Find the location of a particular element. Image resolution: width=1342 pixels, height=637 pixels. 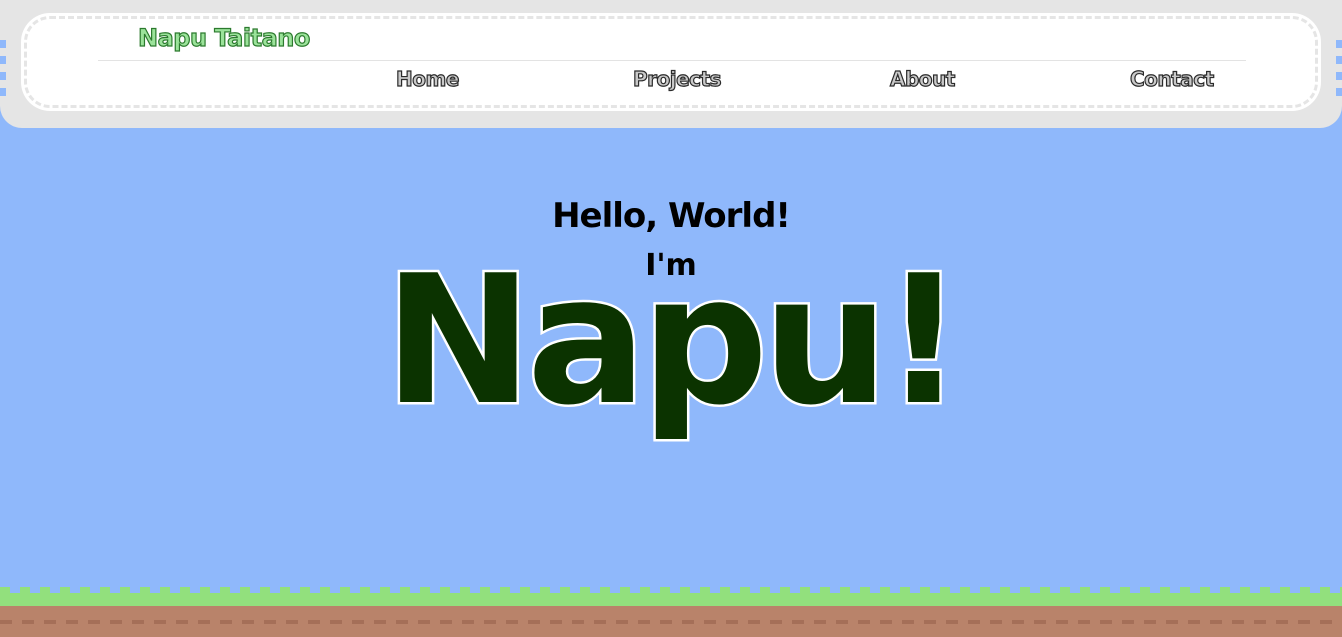

grass-edge is located at coordinates (671, 590).